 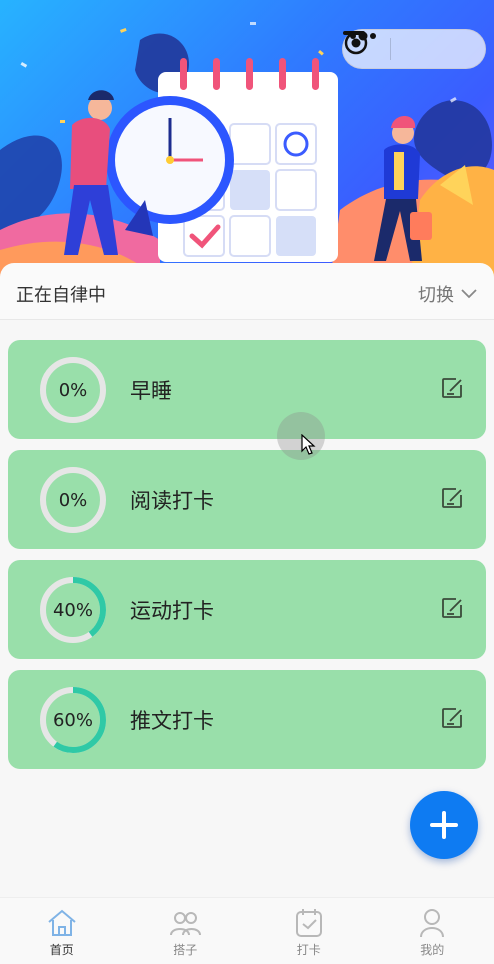 What do you see at coordinates (432, 923) in the screenshot?
I see `profile-icon` at bounding box center [432, 923].